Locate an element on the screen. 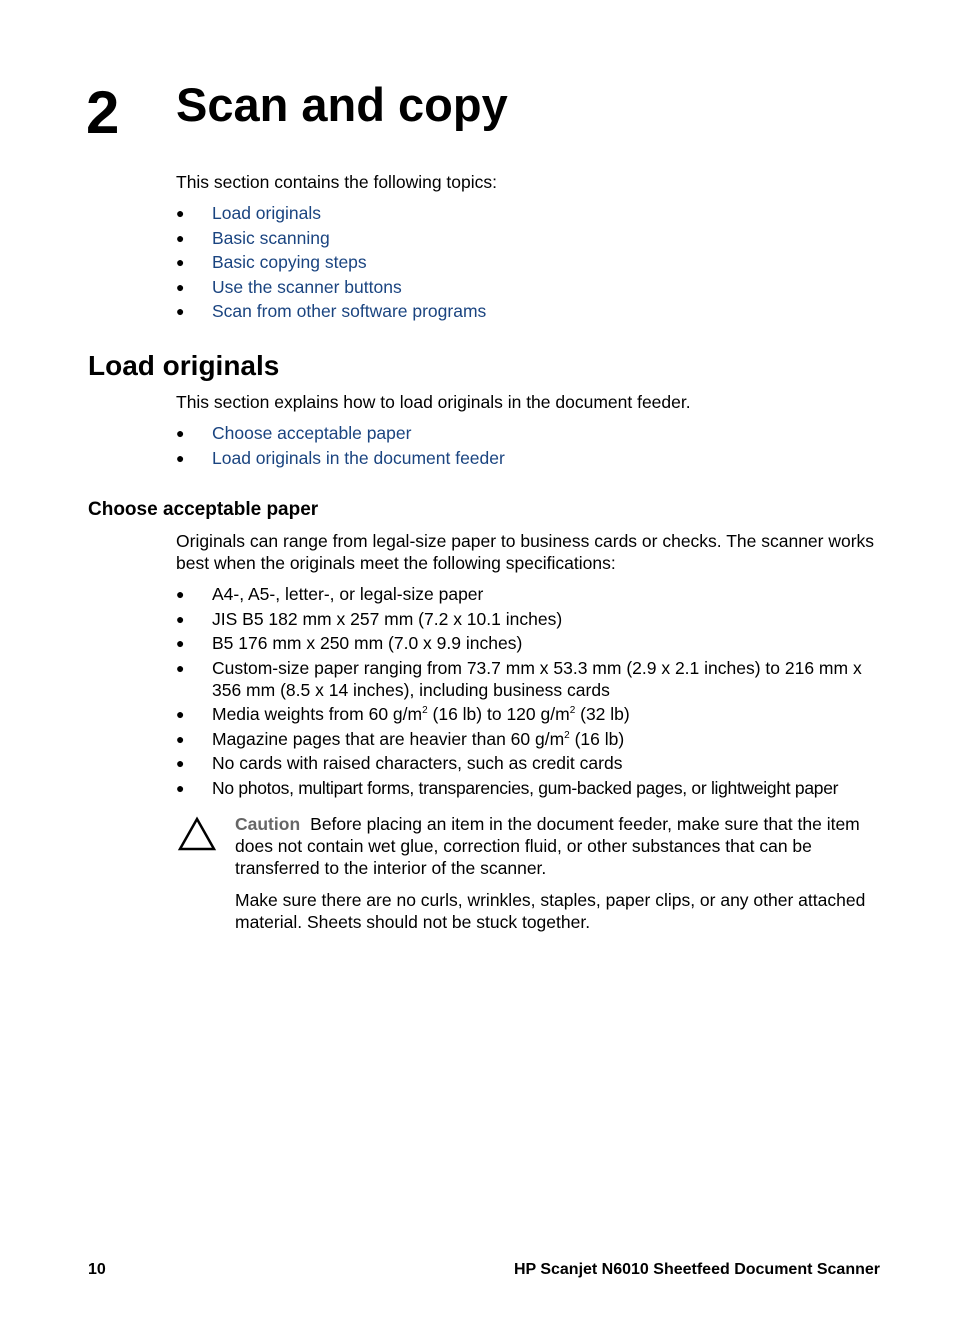  topic-item: ● Use the scanner buttons is located at coordinates (331, 287).